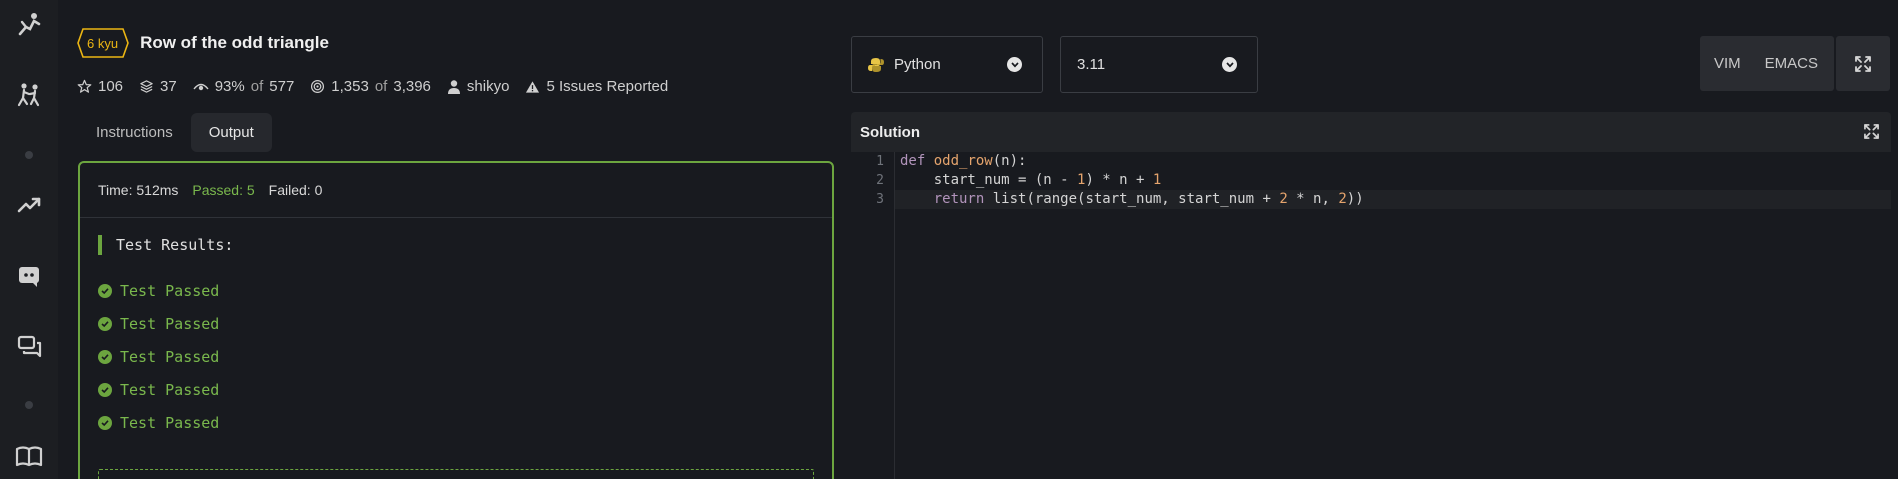 This screenshot has width=1898, height=479. I want to click on kata-runner-icon, so click(29, 25).